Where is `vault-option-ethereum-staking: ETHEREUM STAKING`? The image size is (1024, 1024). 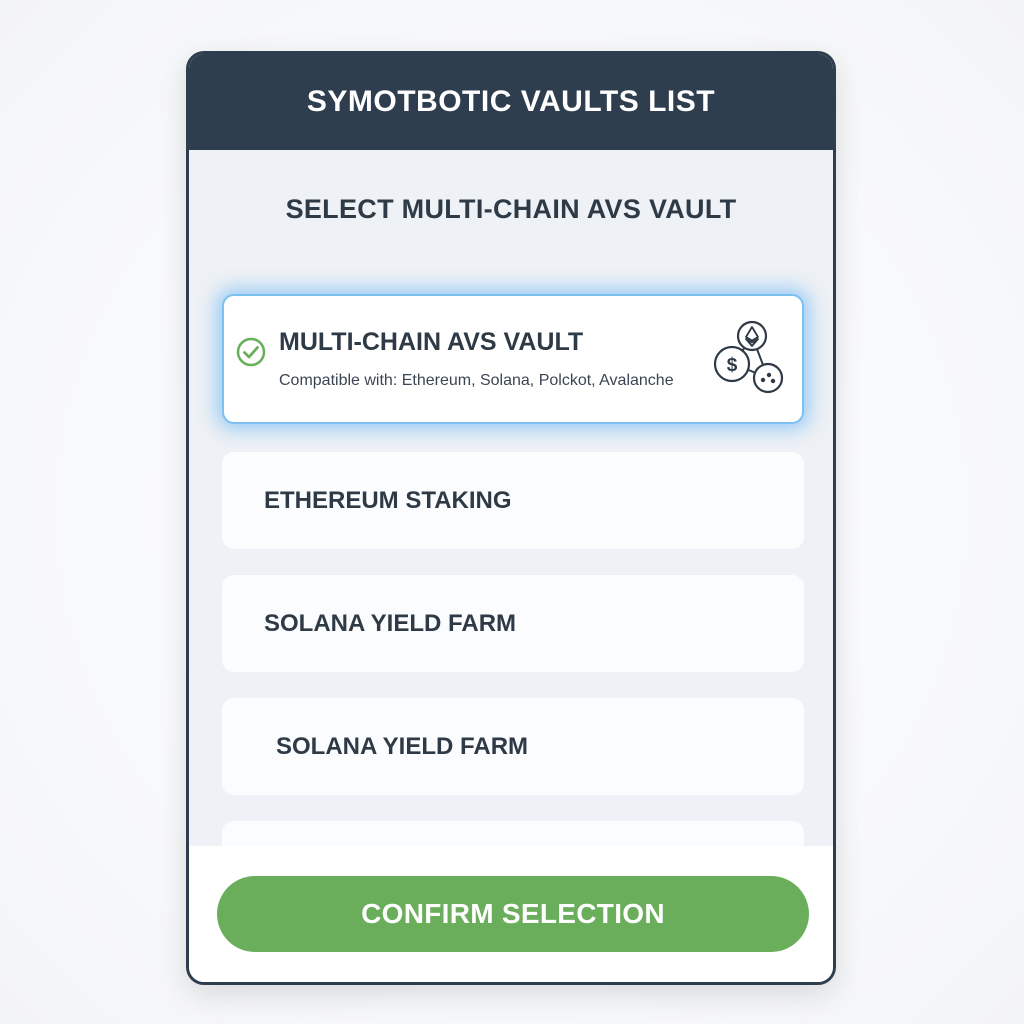 vault-option-ethereum-staking: ETHEREUM STAKING is located at coordinates (513, 500).